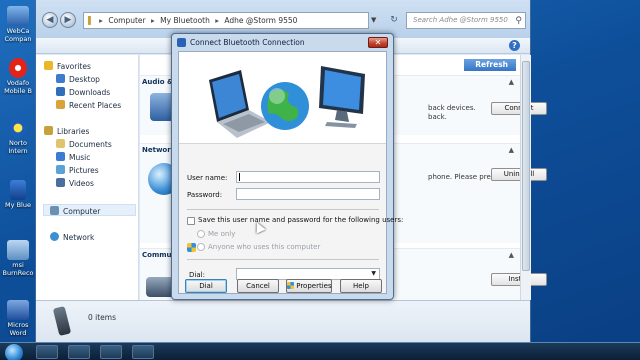 This screenshot has height=360, width=640. I want to click on breadcrumb-computer: Computer, so click(126, 20).